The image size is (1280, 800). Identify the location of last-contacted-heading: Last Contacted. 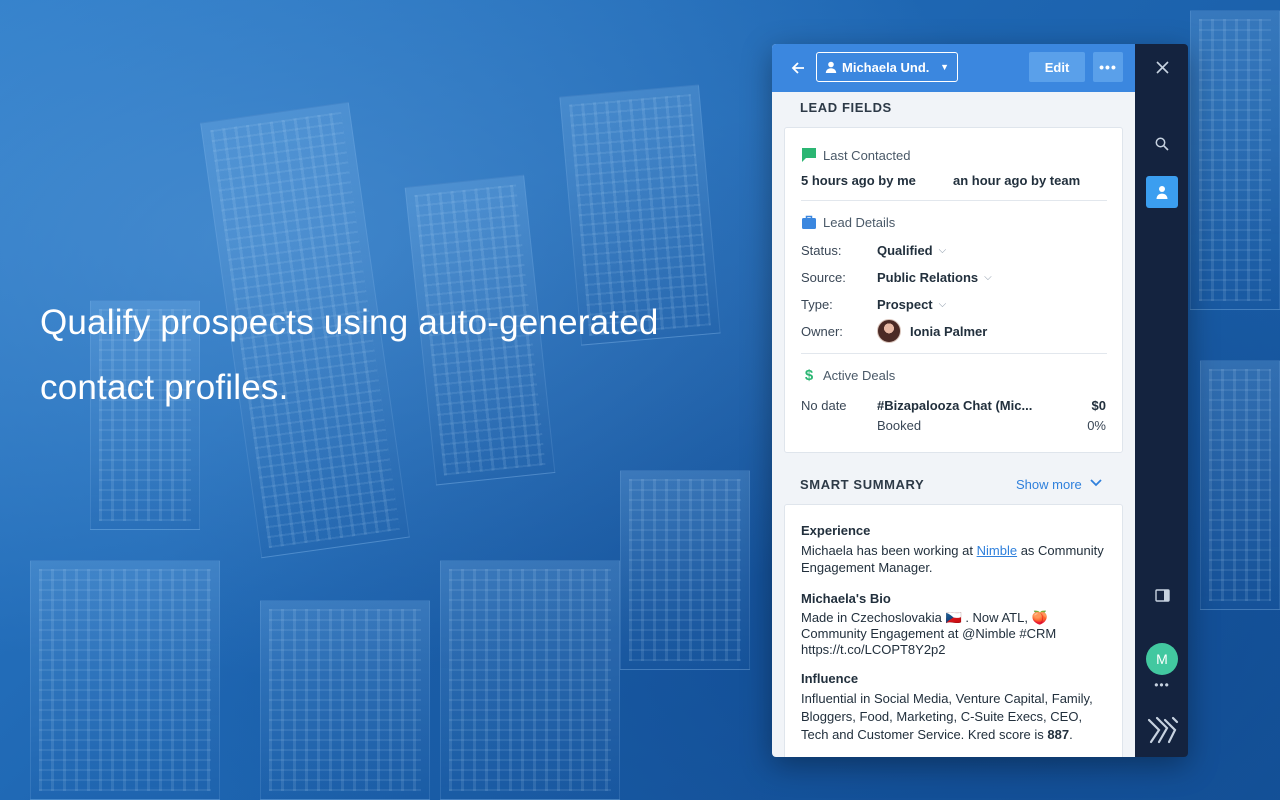
(855, 155).